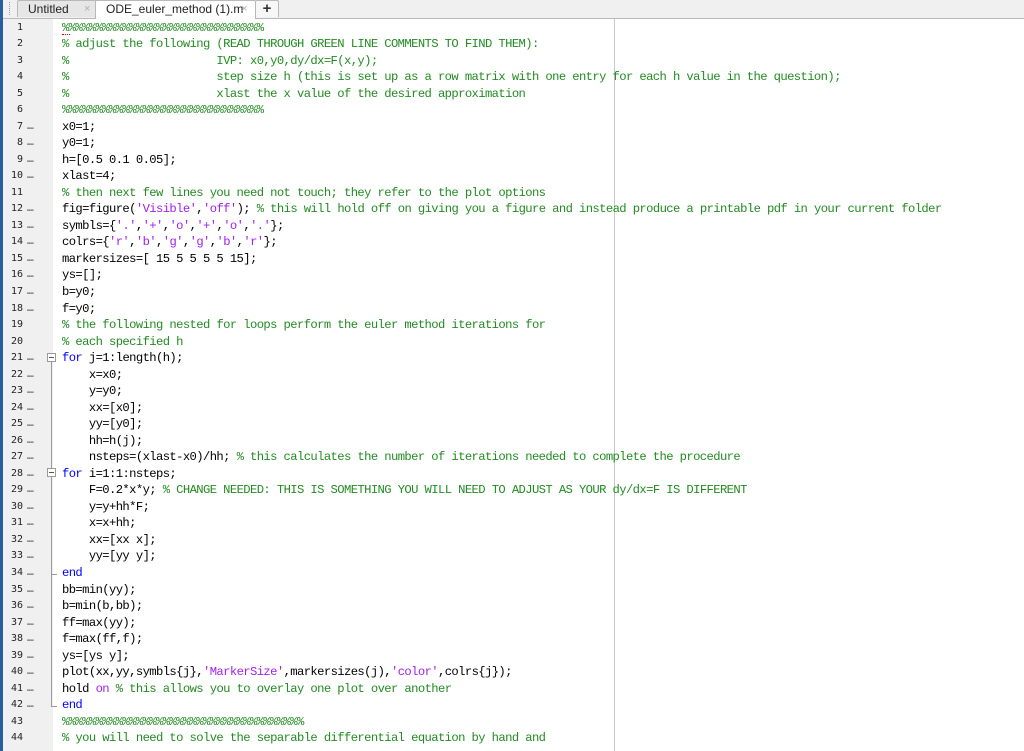  What do you see at coordinates (13, 722) in the screenshot?
I see `line-number: 43` at bounding box center [13, 722].